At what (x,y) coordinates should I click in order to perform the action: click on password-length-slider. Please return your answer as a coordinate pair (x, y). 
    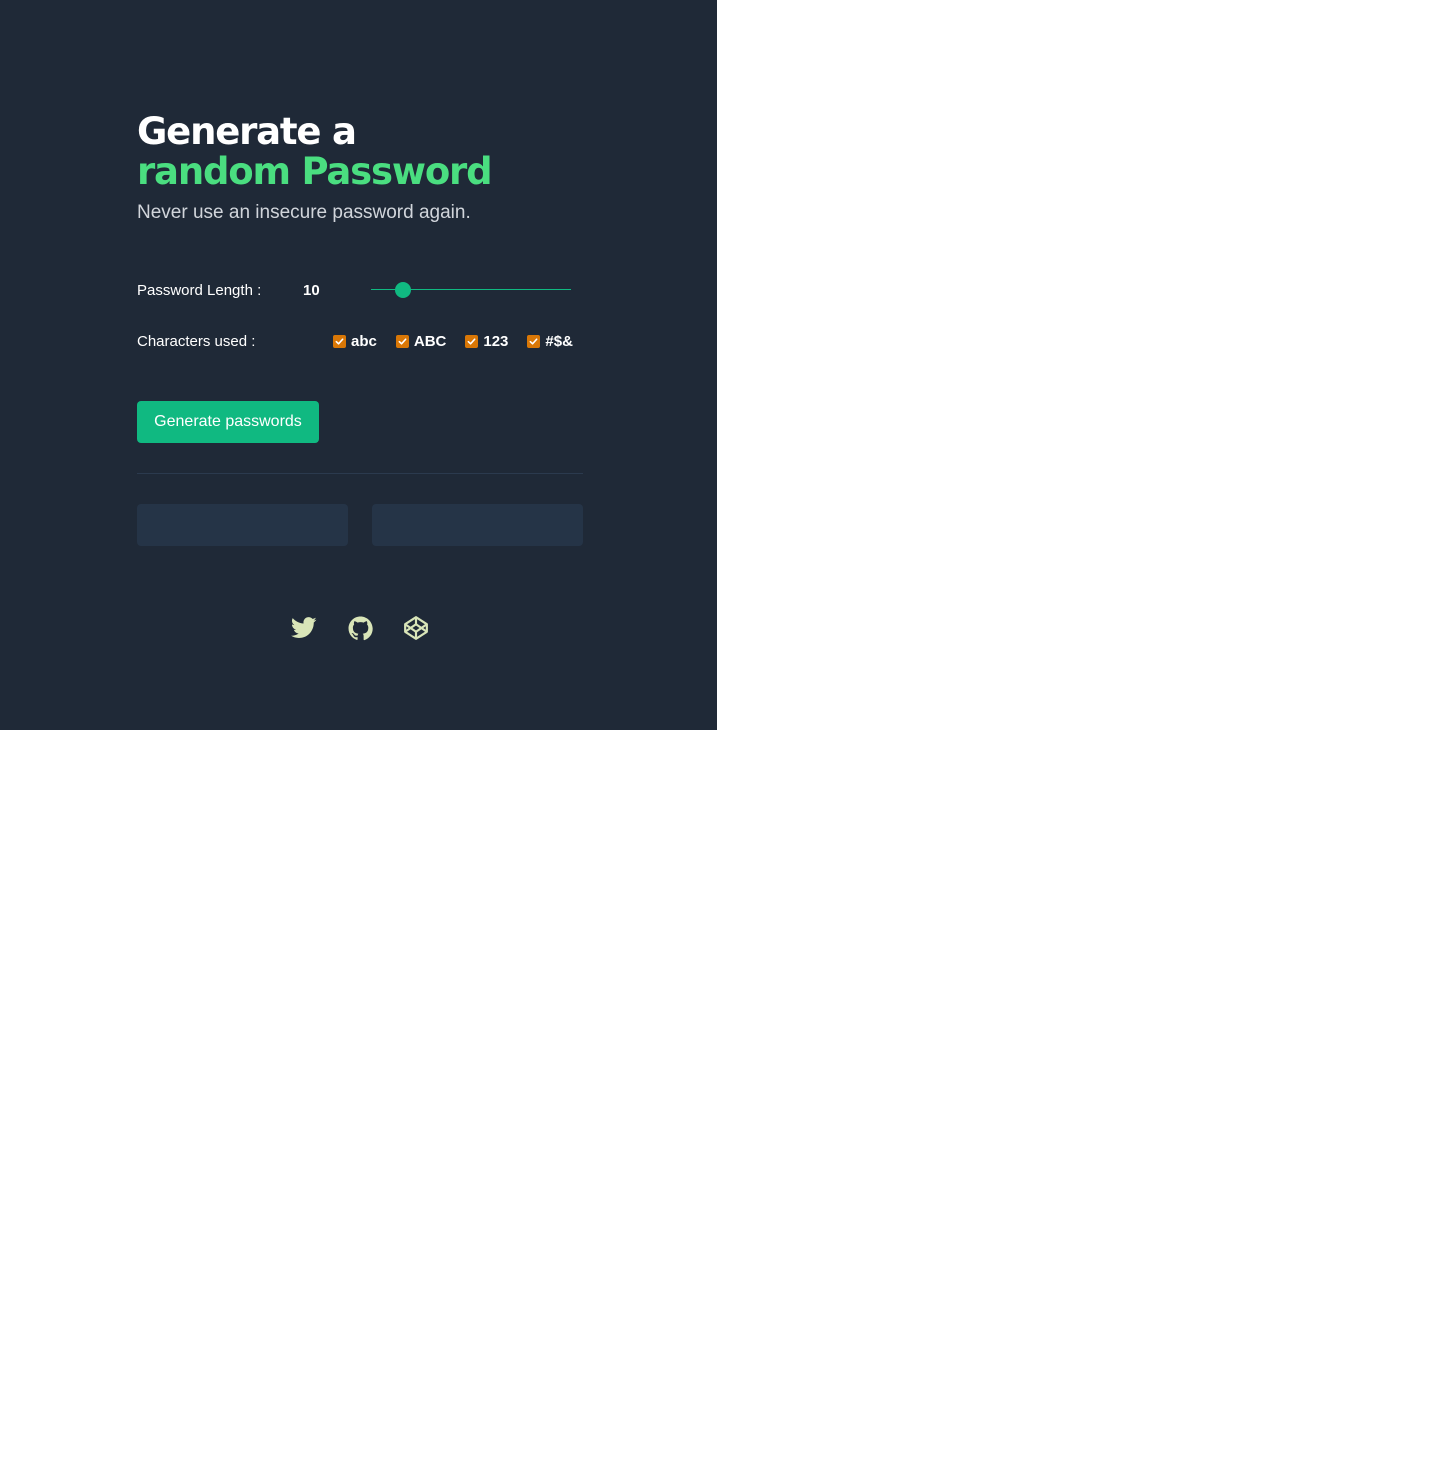
    Looking at the image, I should click on (471, 290).